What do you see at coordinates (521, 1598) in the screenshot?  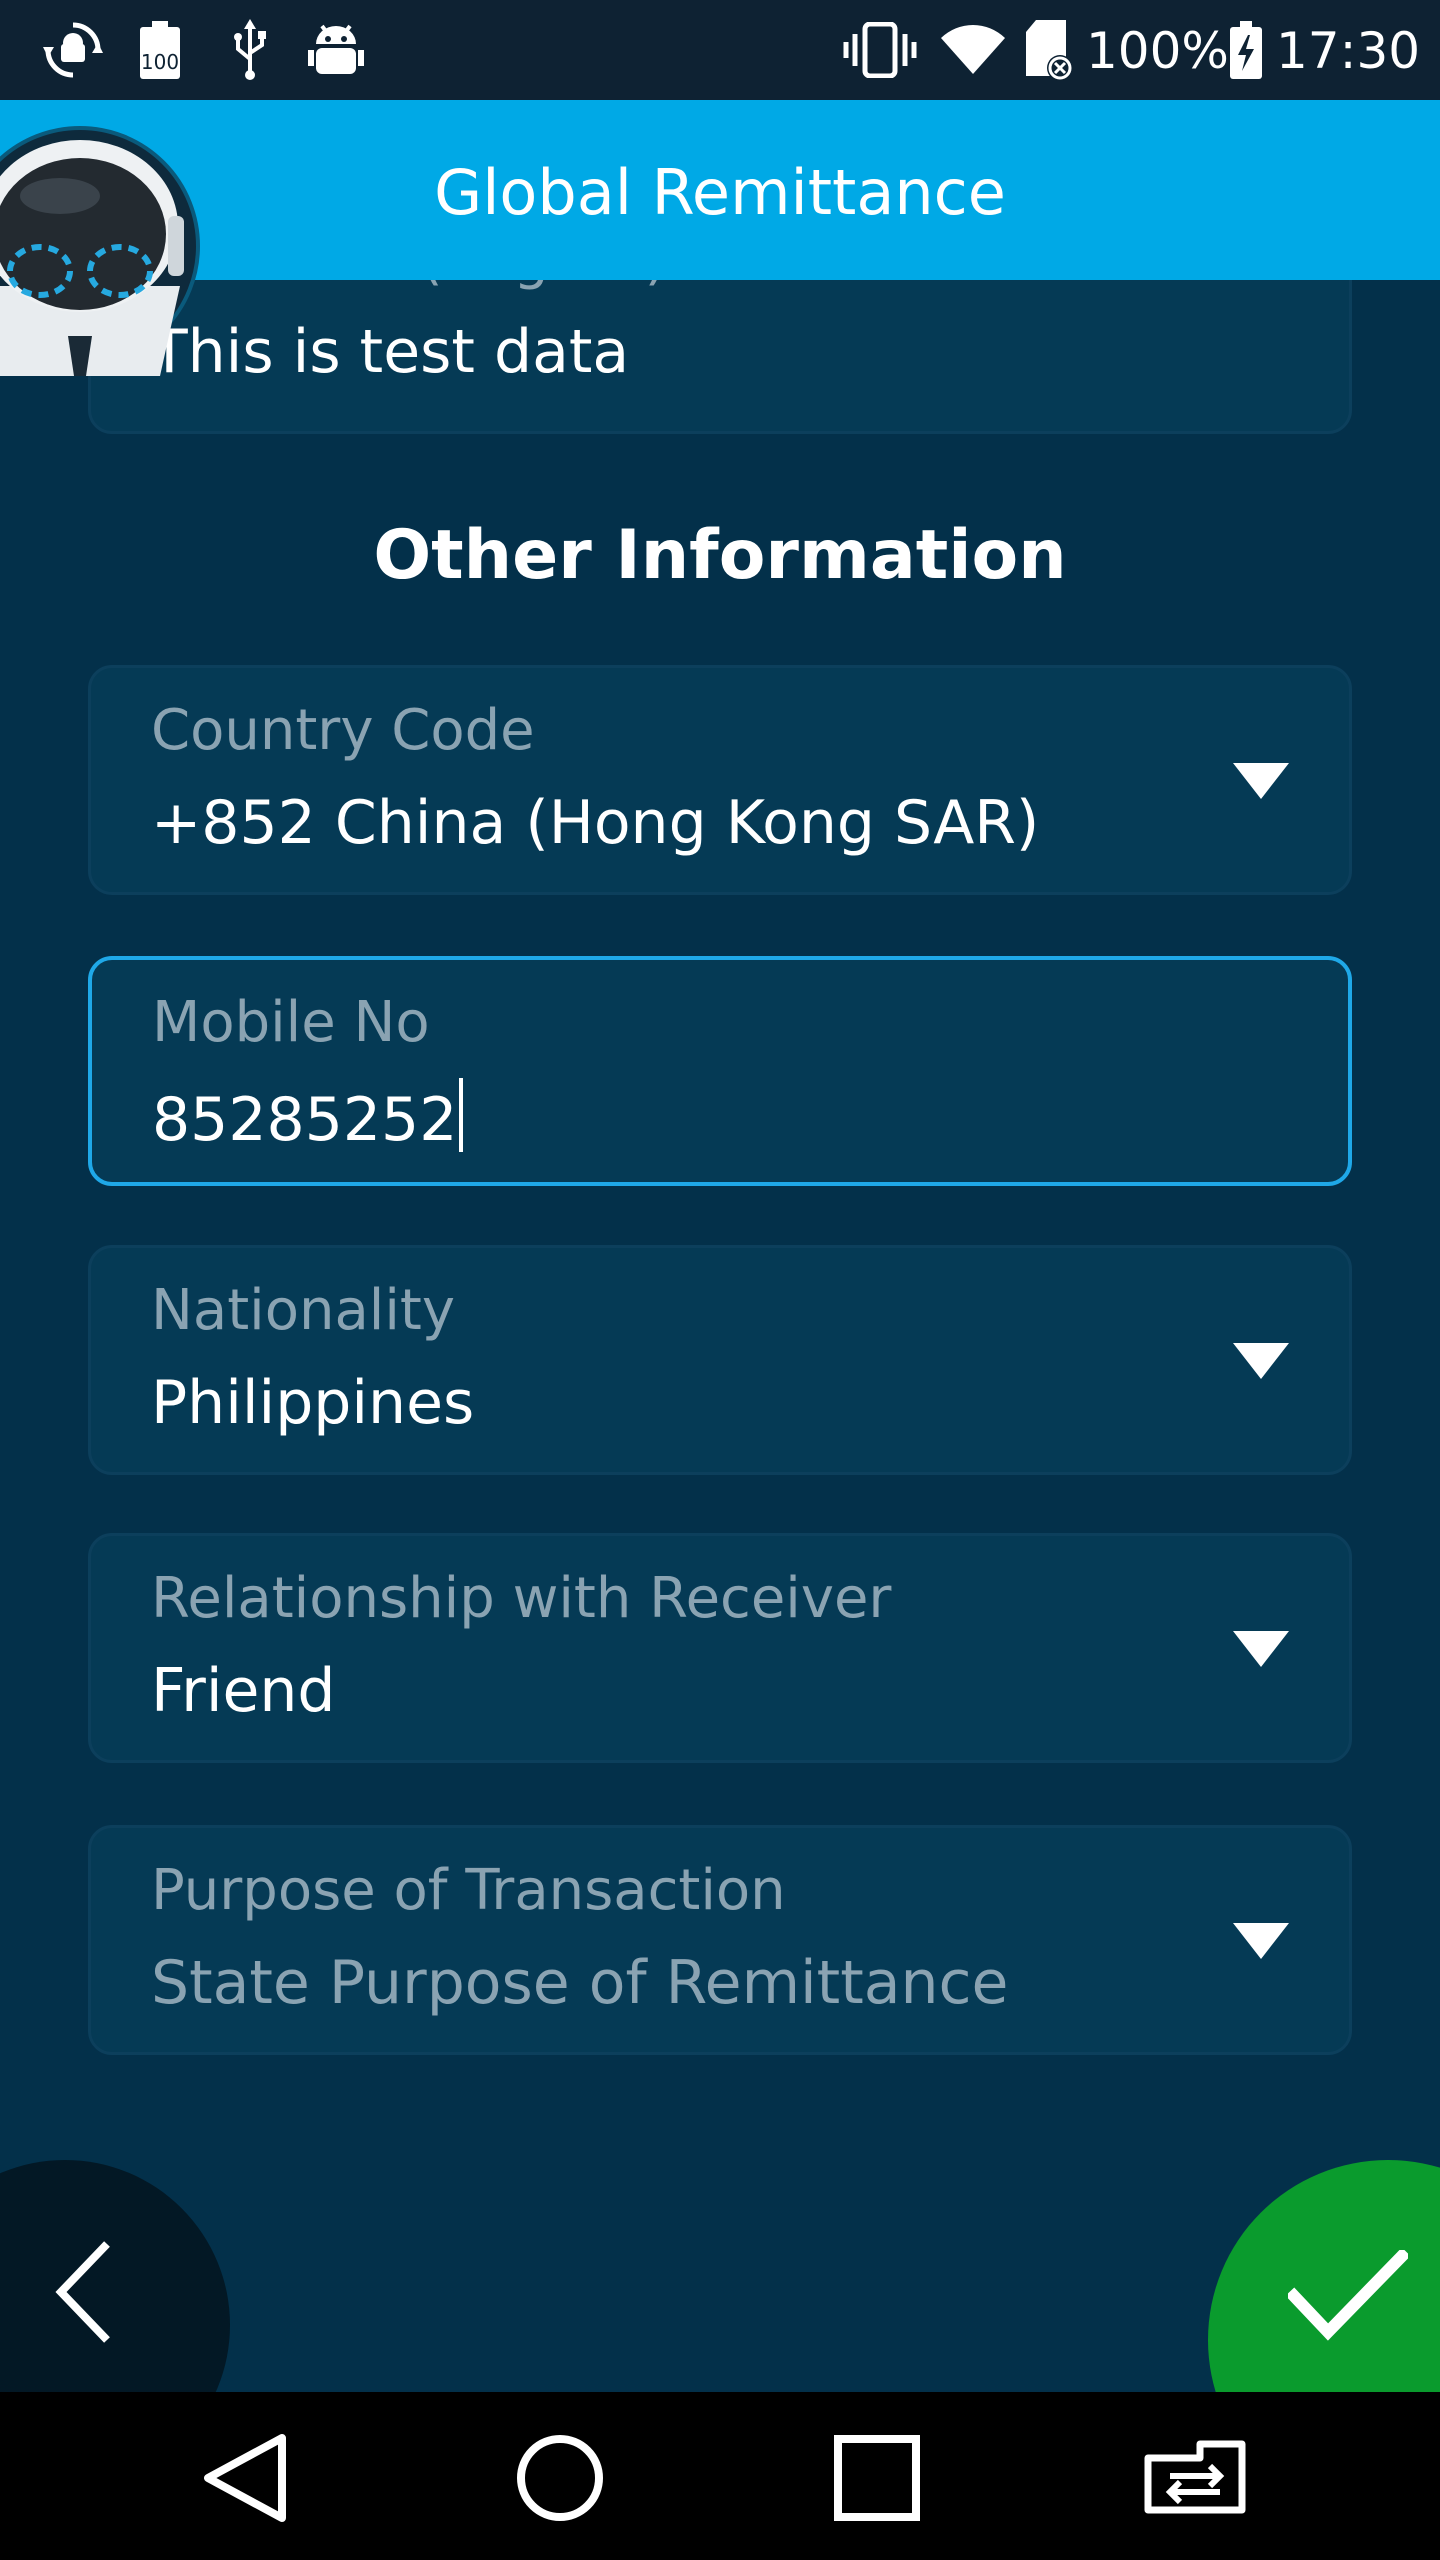 I see `relationship-label: Relationship with Receiver` at bounding box center [521, 1598].